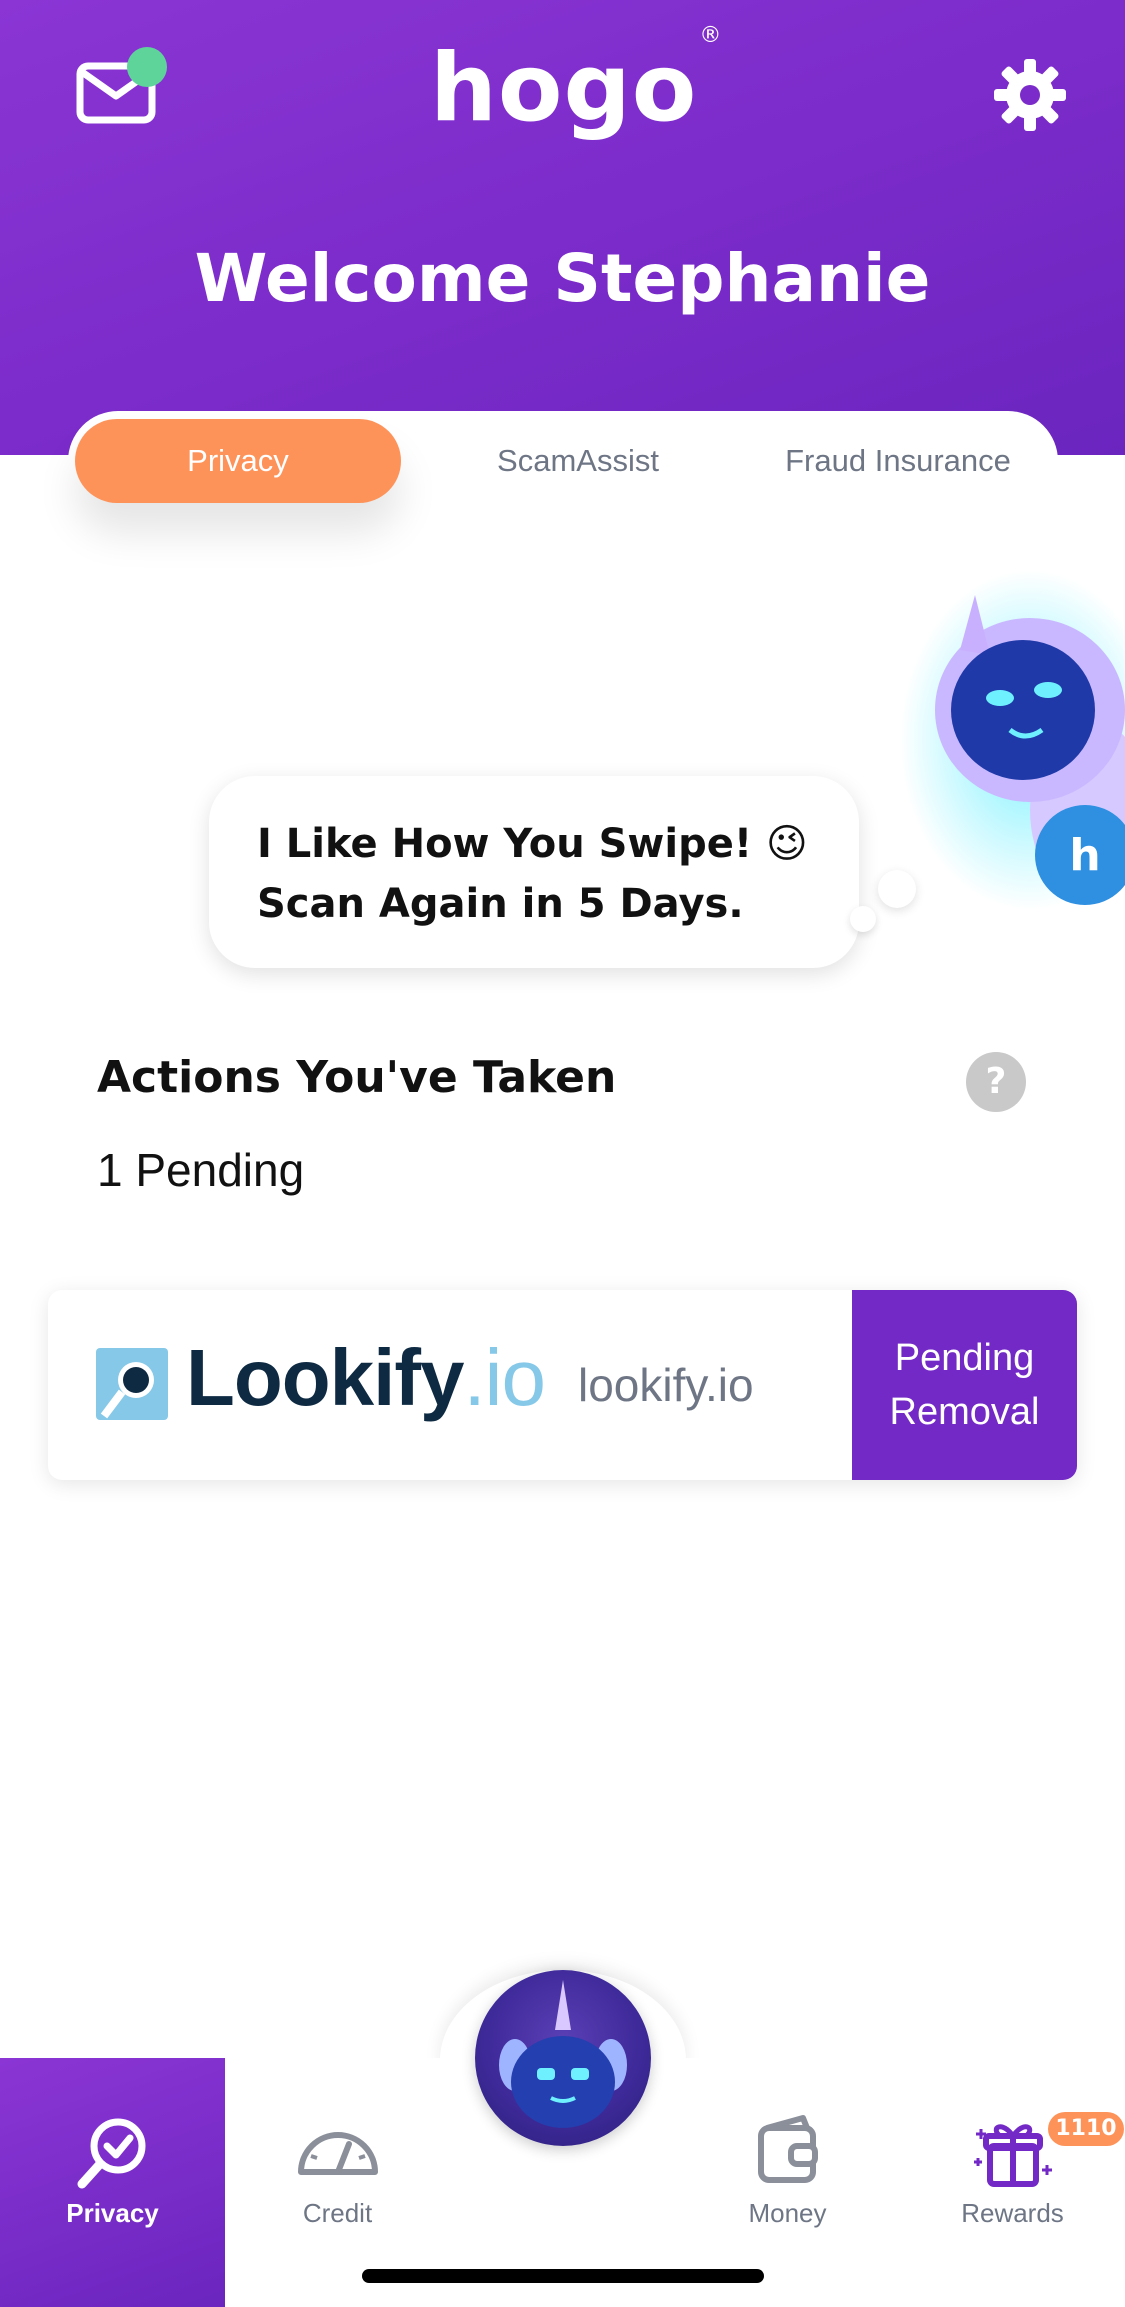 This screenshot has height=2307, width=1125. Describe the element at coordinates (787, 2213) in the screenshot. I see `nav-label-money: Money` at that location.